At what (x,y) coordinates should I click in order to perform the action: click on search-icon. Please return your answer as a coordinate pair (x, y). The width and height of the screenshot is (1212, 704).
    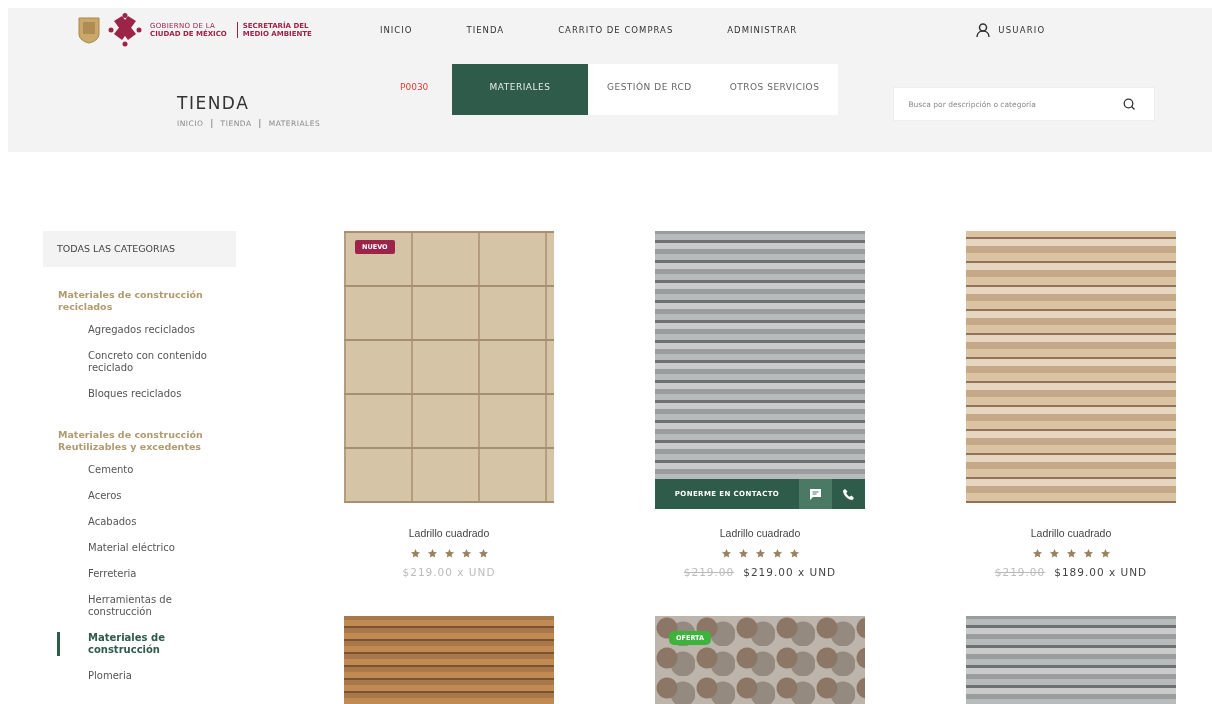
    Looking at the image, I should click on (1129, 104).